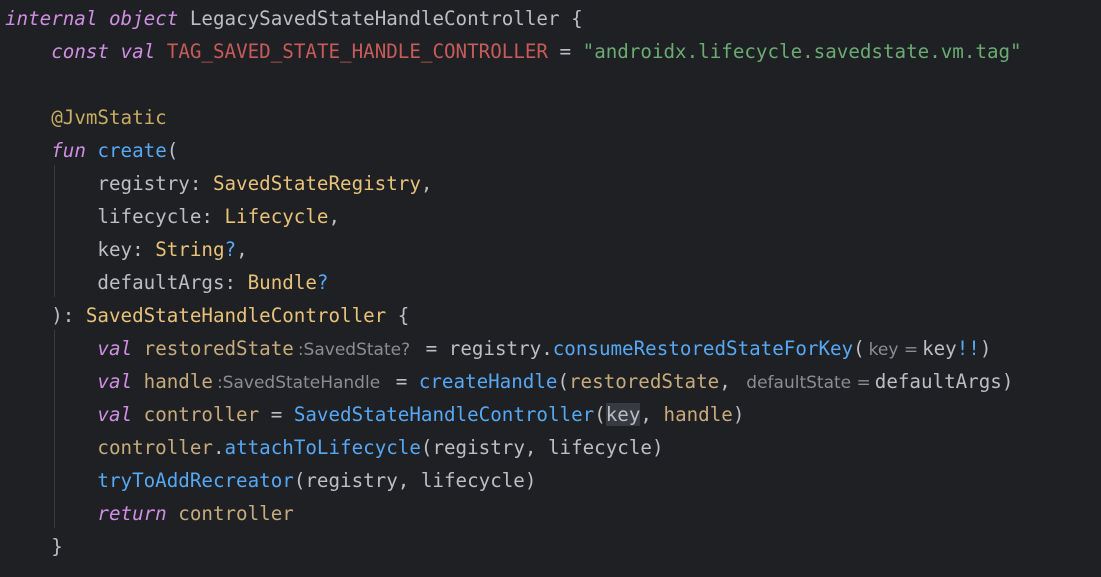 The width and height of the screenshot is (1101, 577). Describe the element at coordinates (34, 546) in the screenshot. I see `code-line-17: }` at that location.